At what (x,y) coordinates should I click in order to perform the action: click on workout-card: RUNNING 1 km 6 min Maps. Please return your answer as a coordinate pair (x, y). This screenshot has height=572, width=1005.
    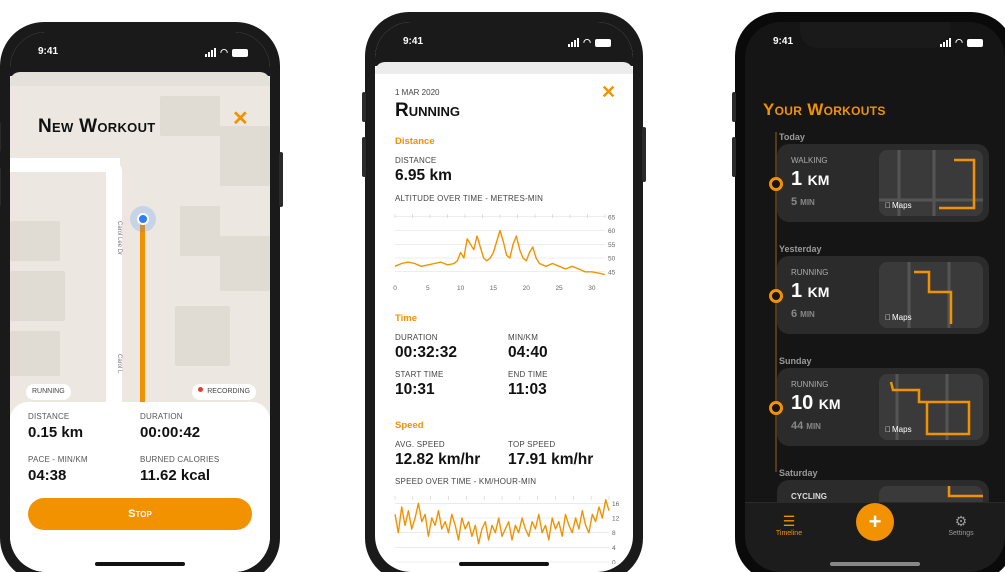
    Looking at the image, I should click on (883, 295).